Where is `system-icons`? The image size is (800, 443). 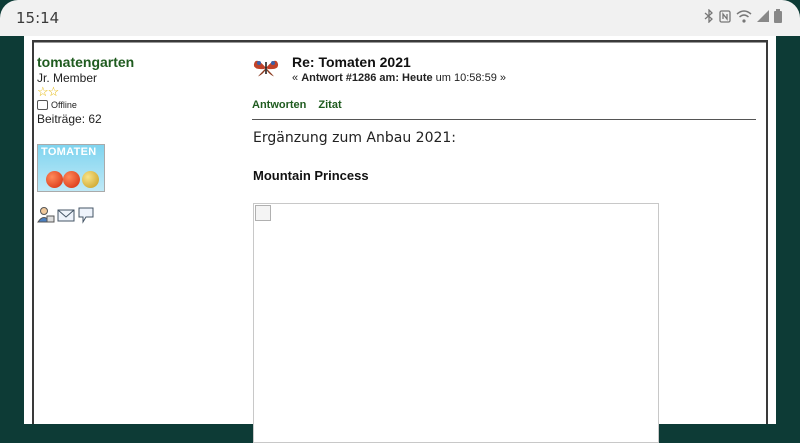
system-icons is located at coordinates (743, 17).